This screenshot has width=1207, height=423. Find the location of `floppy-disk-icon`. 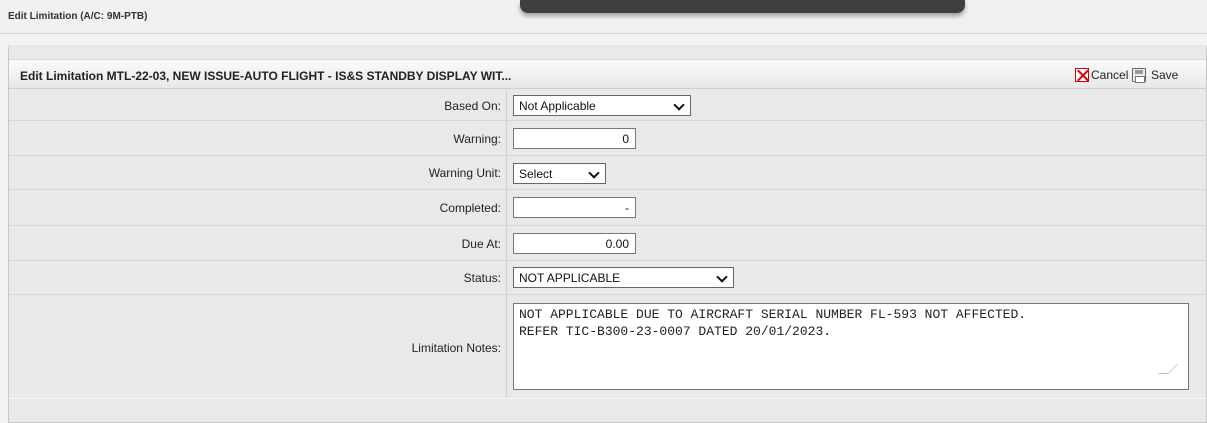

floppy-disk-icon is located at coordinates (1139, 75).